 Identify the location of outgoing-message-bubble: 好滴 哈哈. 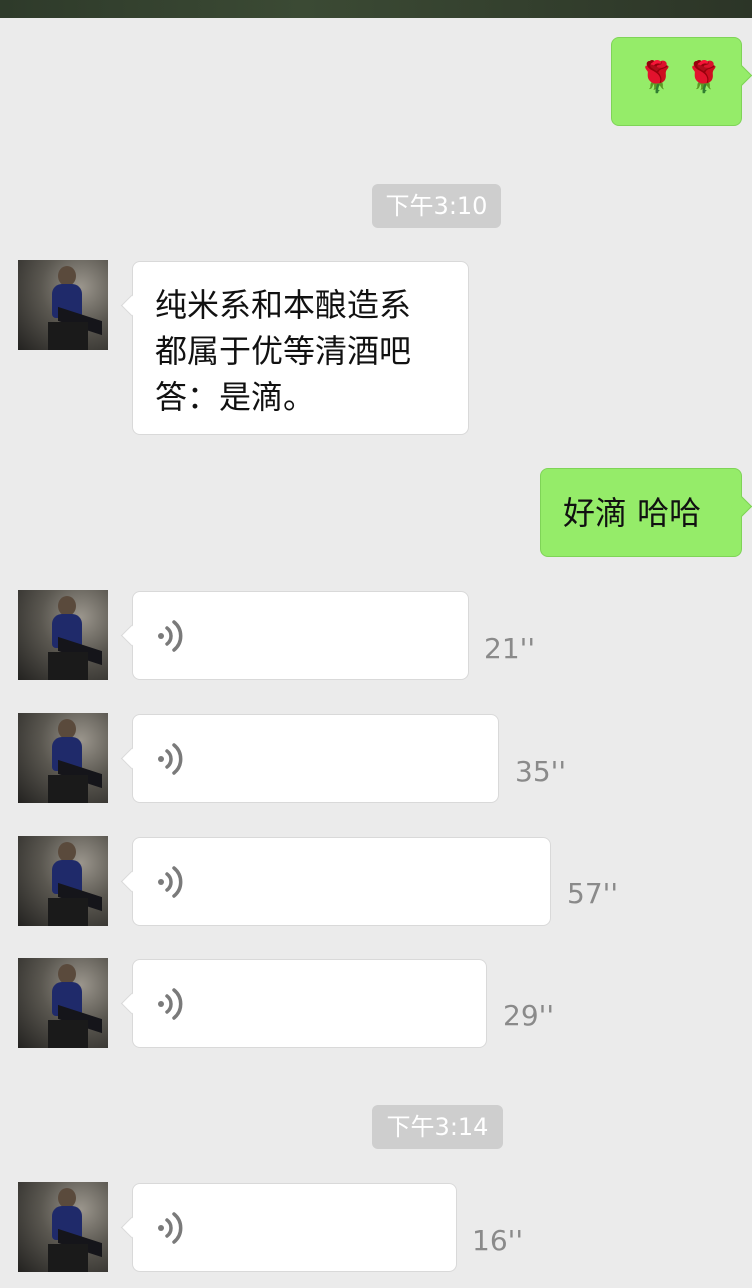
(641, 512).